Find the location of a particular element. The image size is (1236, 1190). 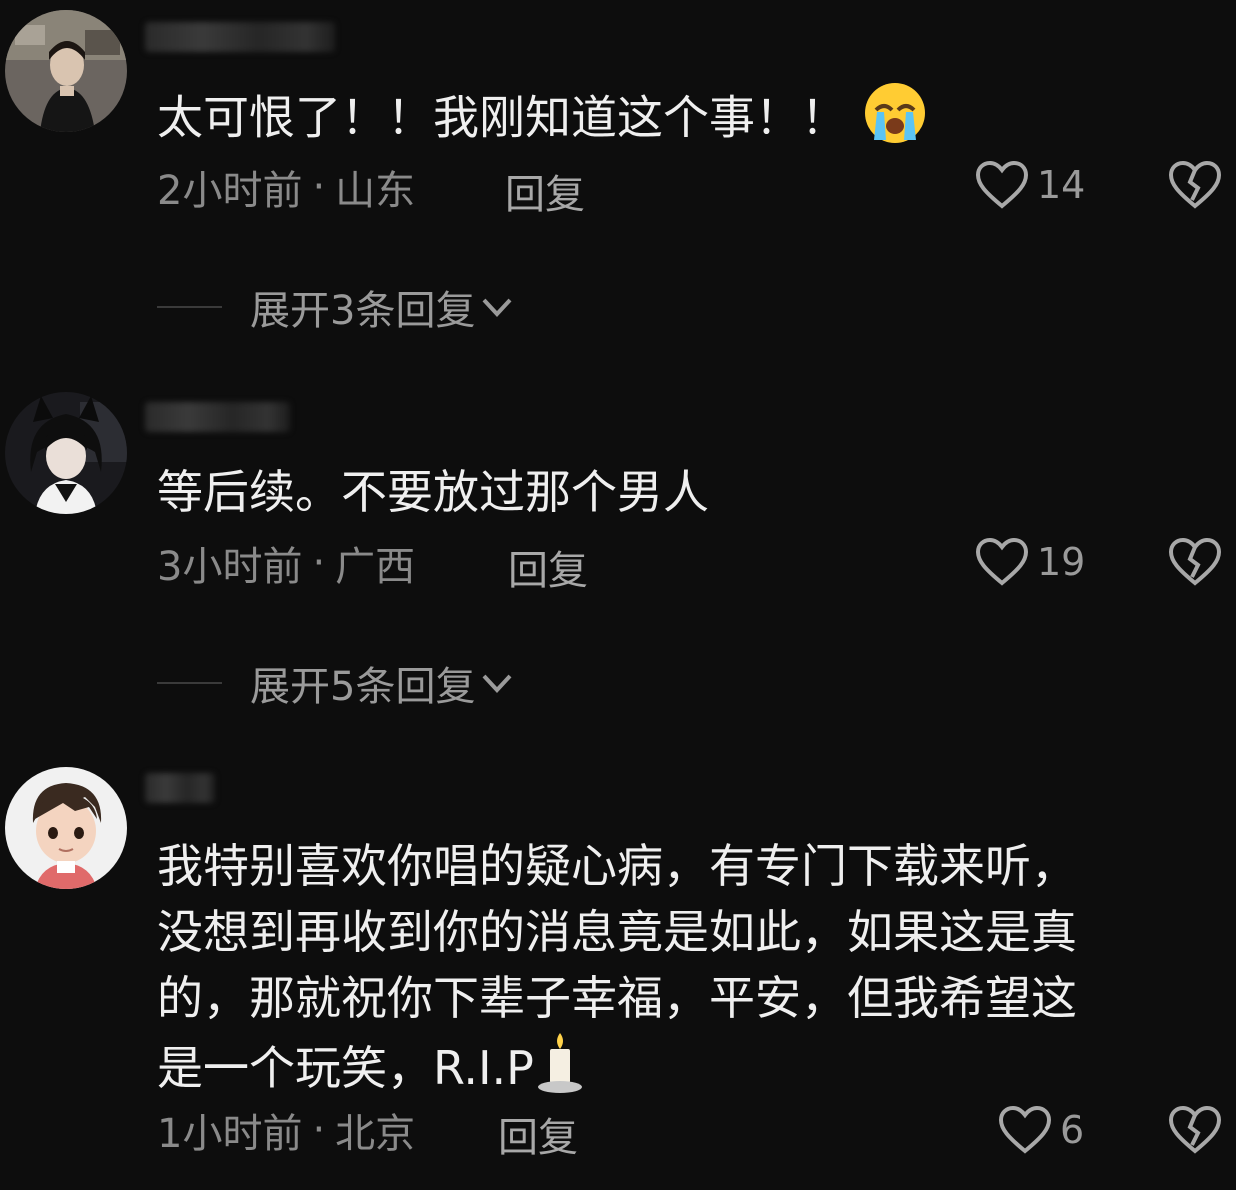

like-button: 6 is located at coordinates (1041, 1130).